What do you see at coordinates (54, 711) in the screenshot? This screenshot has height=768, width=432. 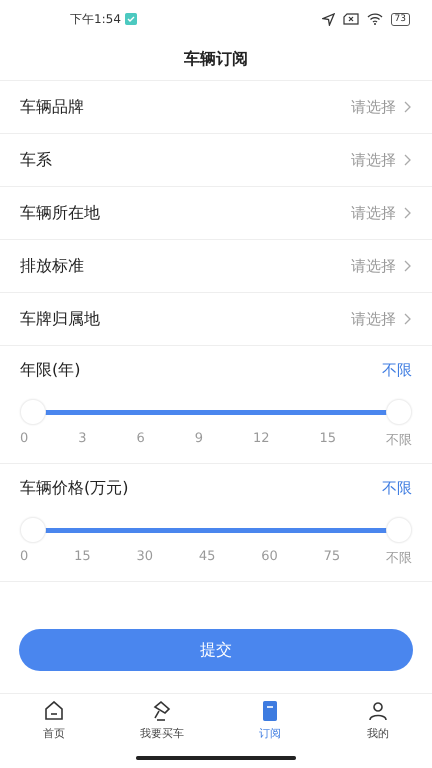 I see `home-icon` at bounding box center [54, 711].